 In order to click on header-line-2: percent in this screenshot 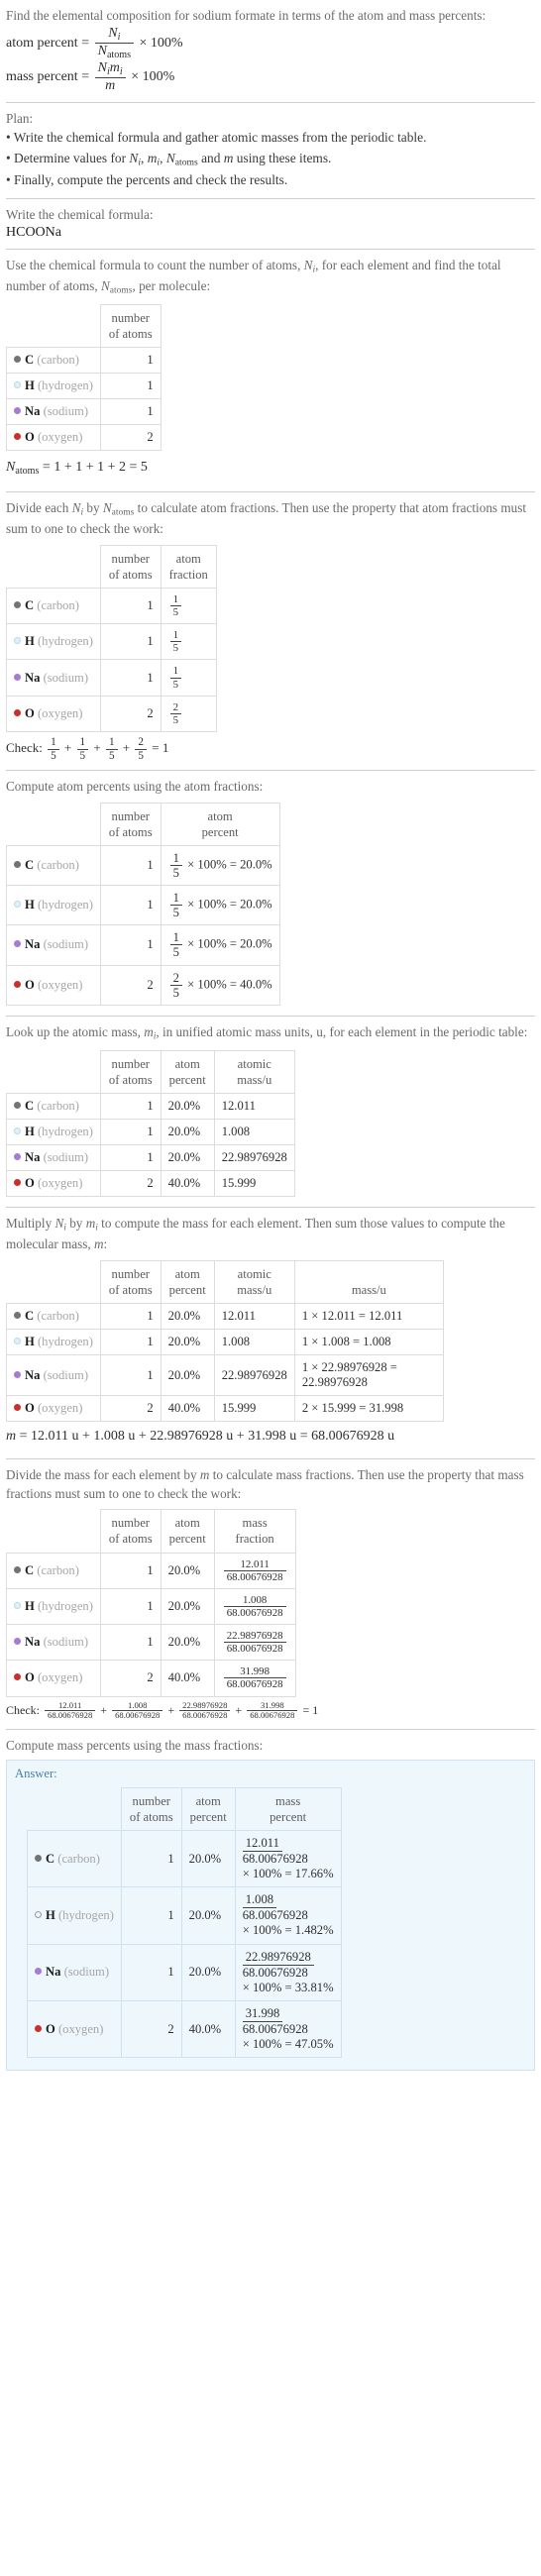, I will do `click(220, 831)`.